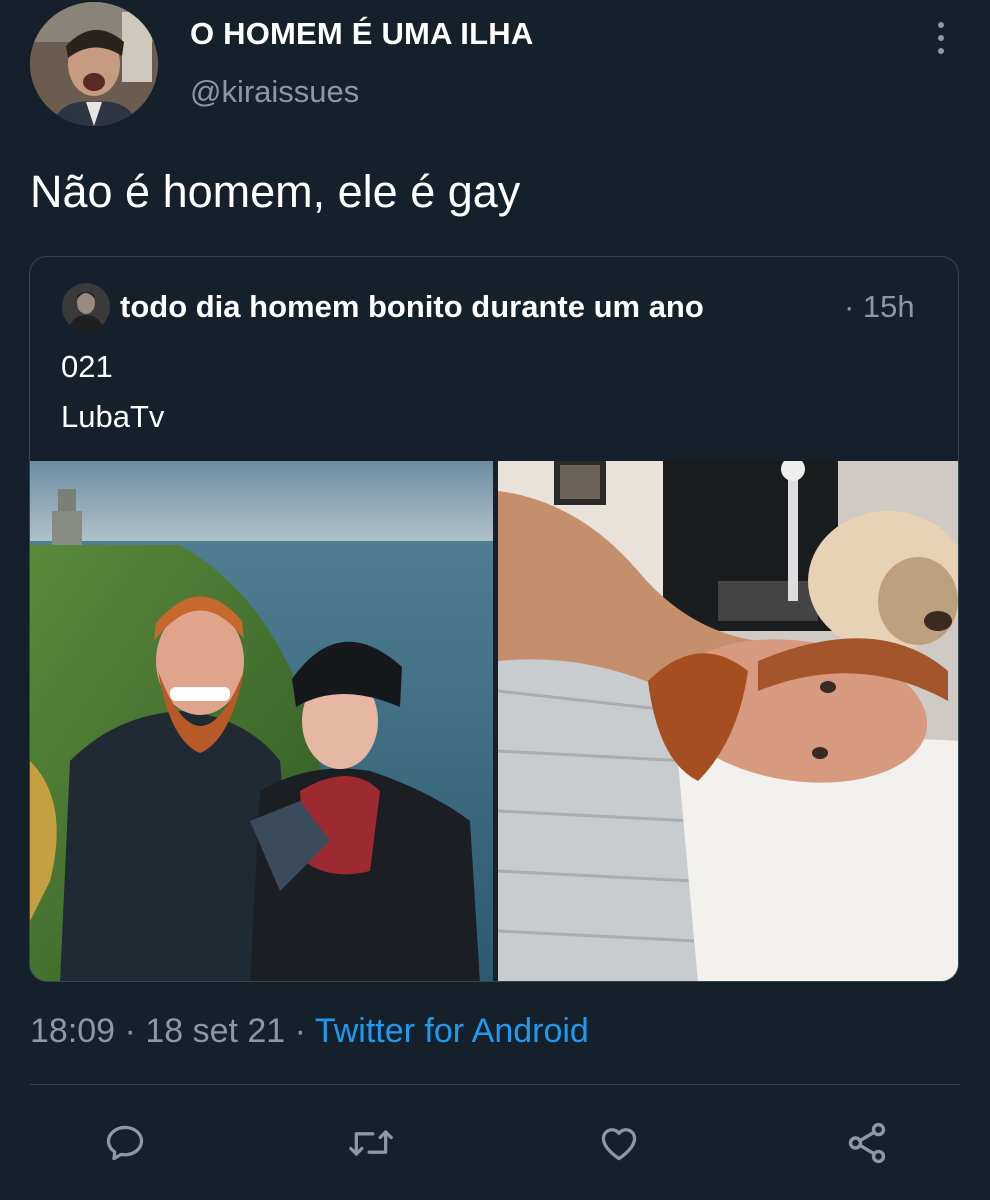 This screenshot has width=990, height=1200. I want to click on reply-icon, so click(125, 1143).